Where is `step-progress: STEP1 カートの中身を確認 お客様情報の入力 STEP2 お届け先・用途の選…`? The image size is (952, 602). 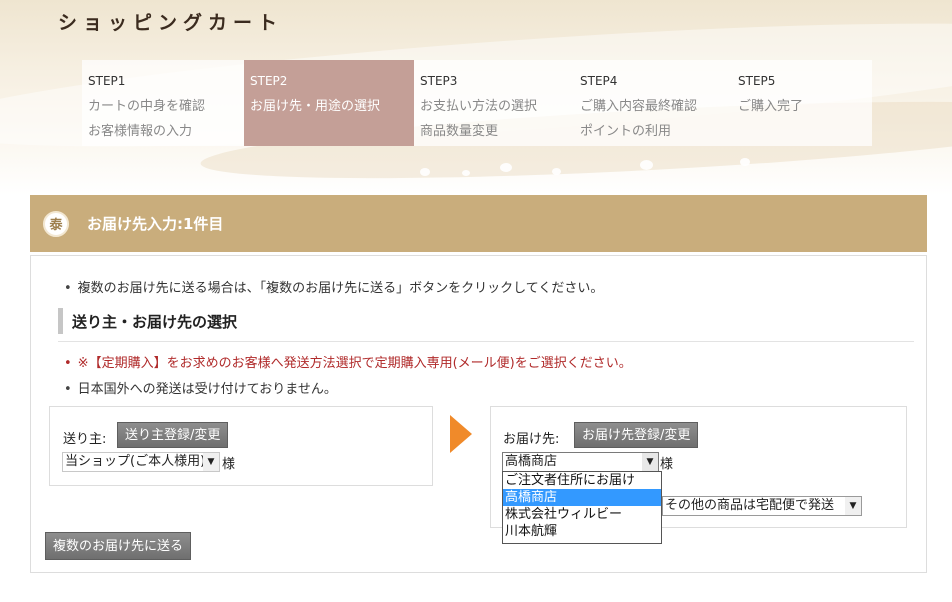 step-progress: STEP1 カートの中身を確認 お客様情報の入力 STEP2 お届け先・用途の選… is located at coordinates (477, 103).